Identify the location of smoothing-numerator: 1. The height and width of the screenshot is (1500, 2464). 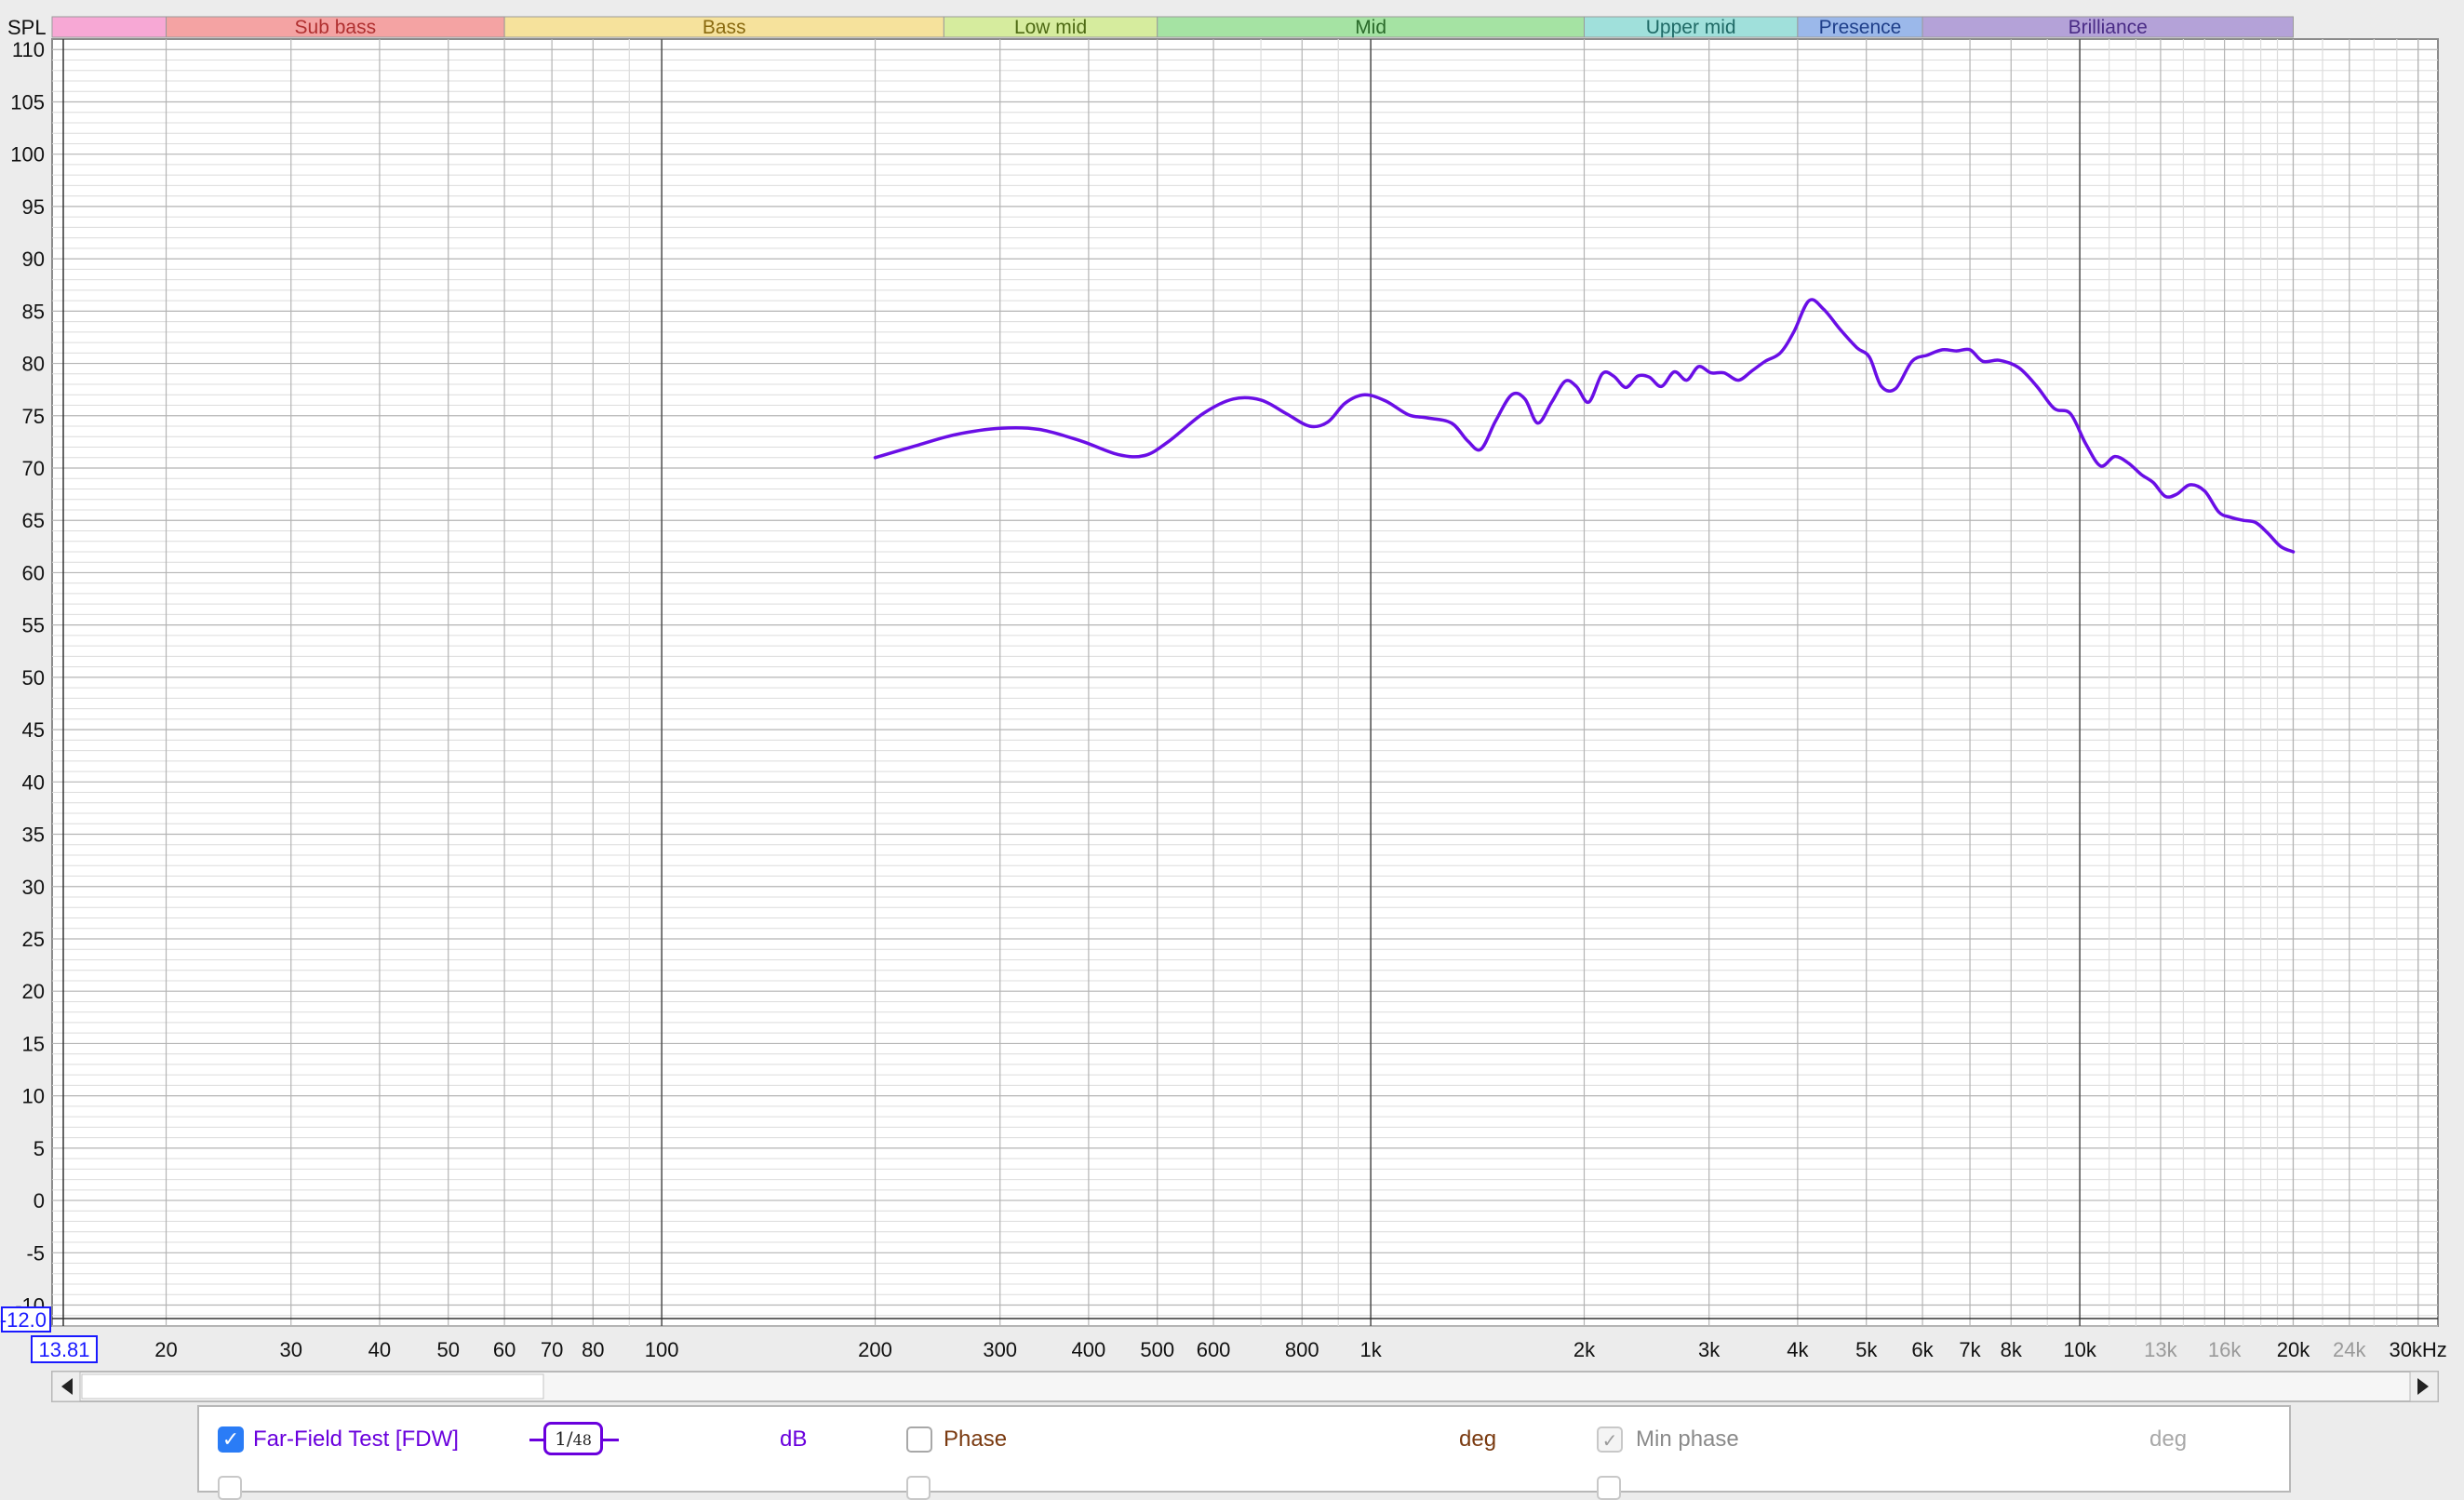
(561, 1438).